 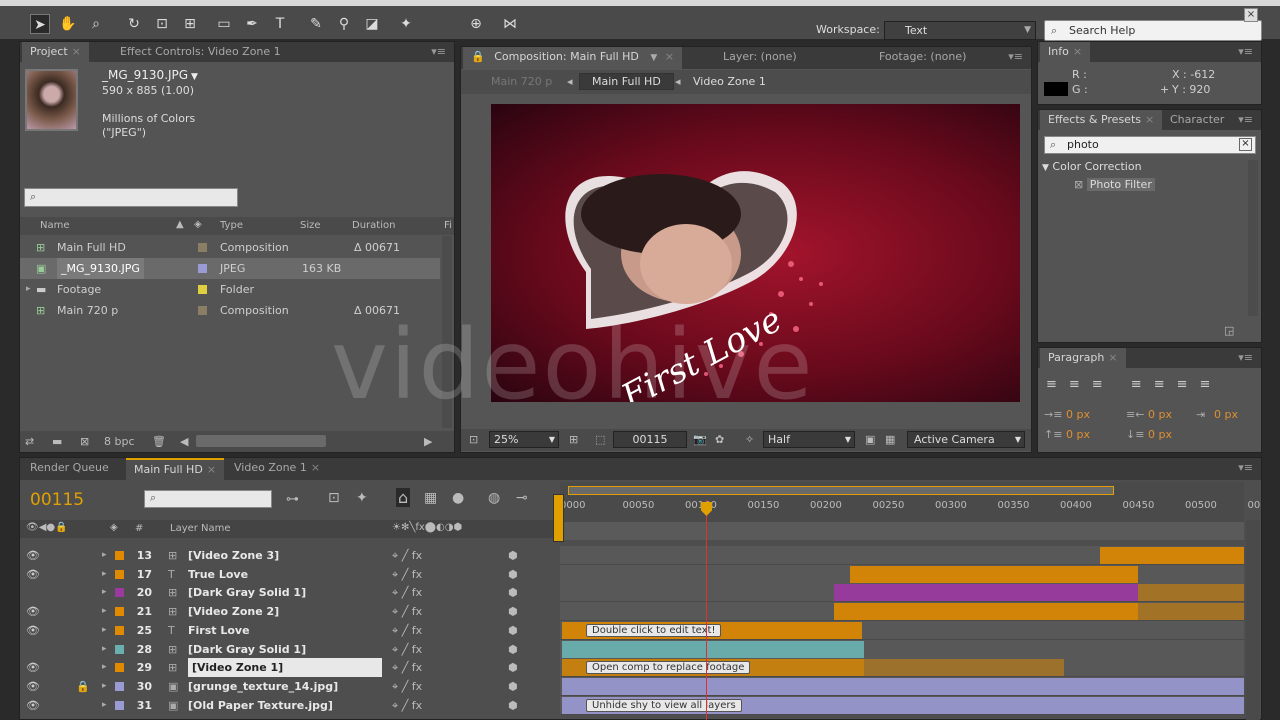 What do you see at coordinates (290, 649) in the screenshot?
I see `layer-row: ▸ 28 ⊞ [Dark Gray Solid 1] ⌖ ╱ fx ⬢` at bounding box center [290, 649].